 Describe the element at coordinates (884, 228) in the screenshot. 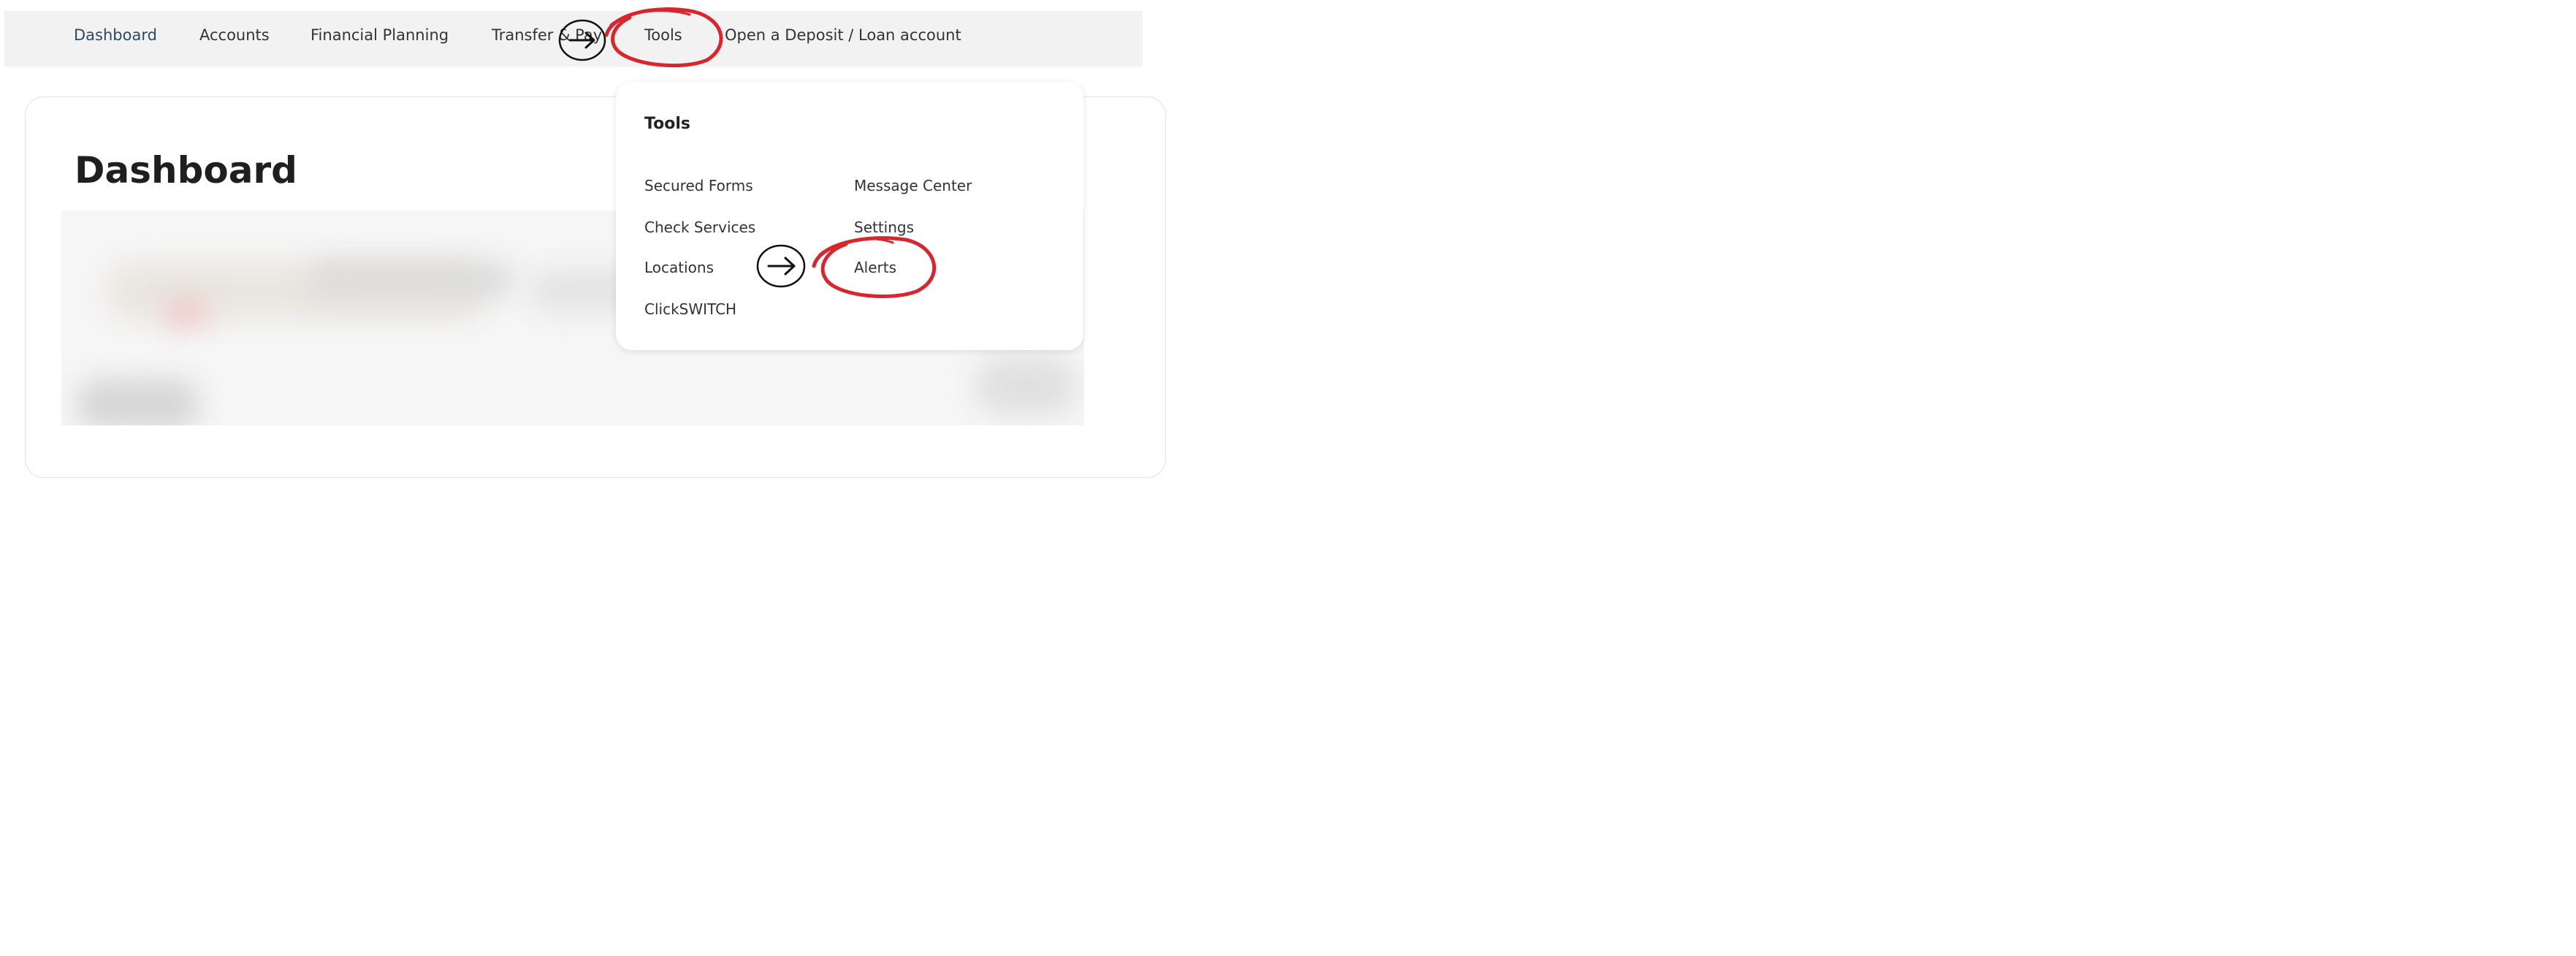

I see `menu-item-settings: Settings` at that location.